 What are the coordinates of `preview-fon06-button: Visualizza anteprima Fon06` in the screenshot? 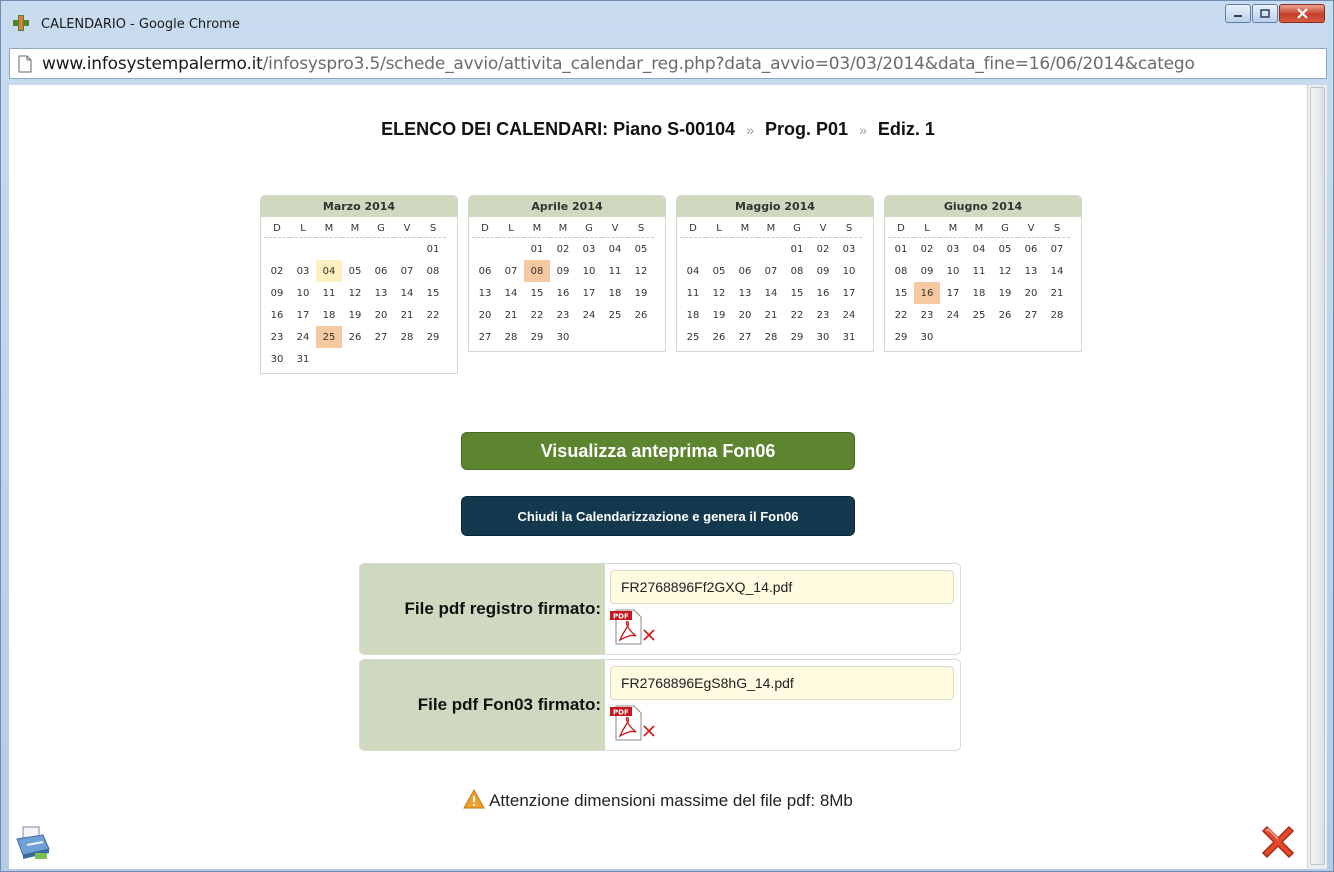 It's located at (658, 451).